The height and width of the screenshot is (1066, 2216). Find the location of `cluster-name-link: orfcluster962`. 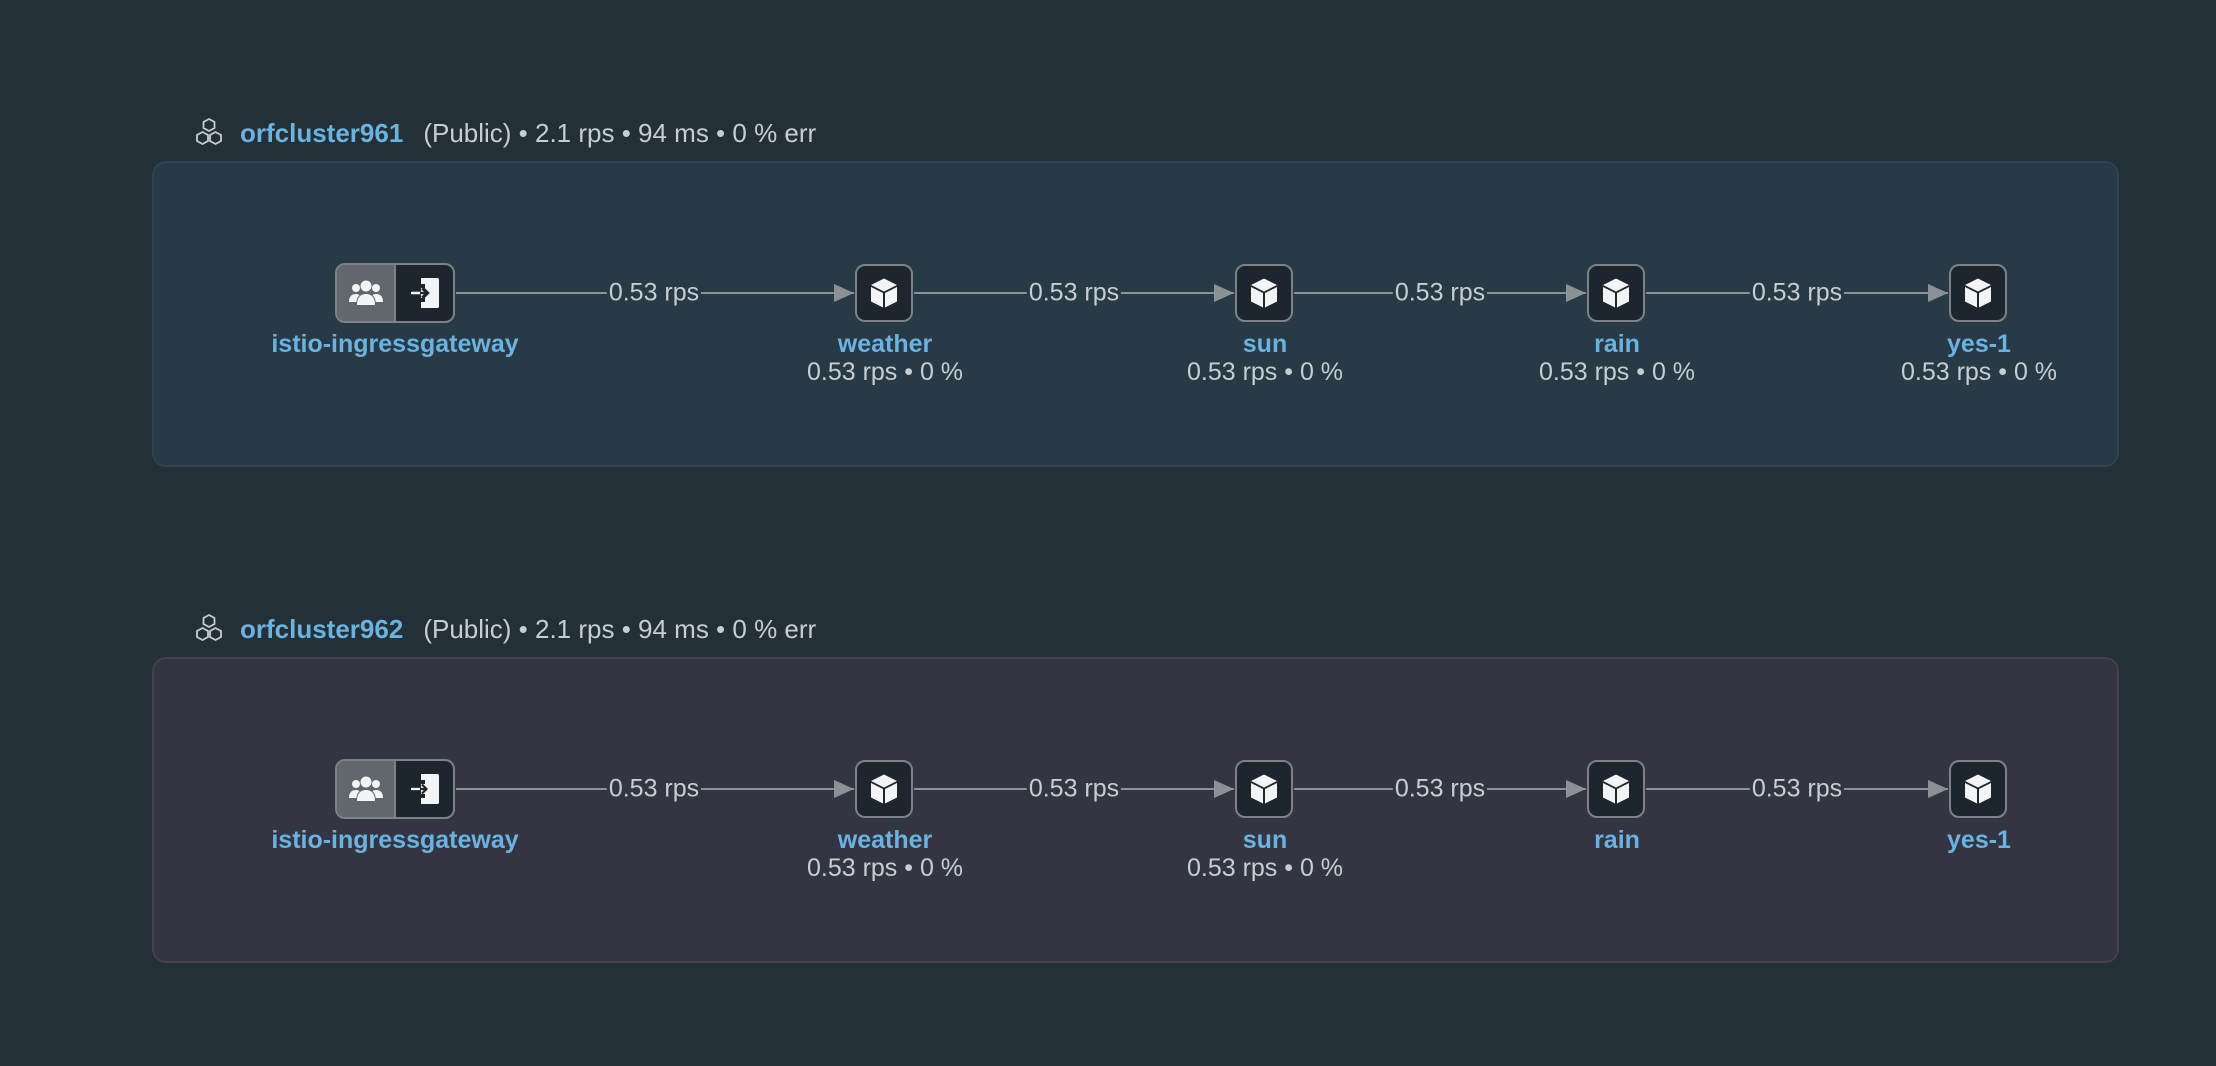

cluster-name-link: orfcluster962 is located at coordinates (321, 629).